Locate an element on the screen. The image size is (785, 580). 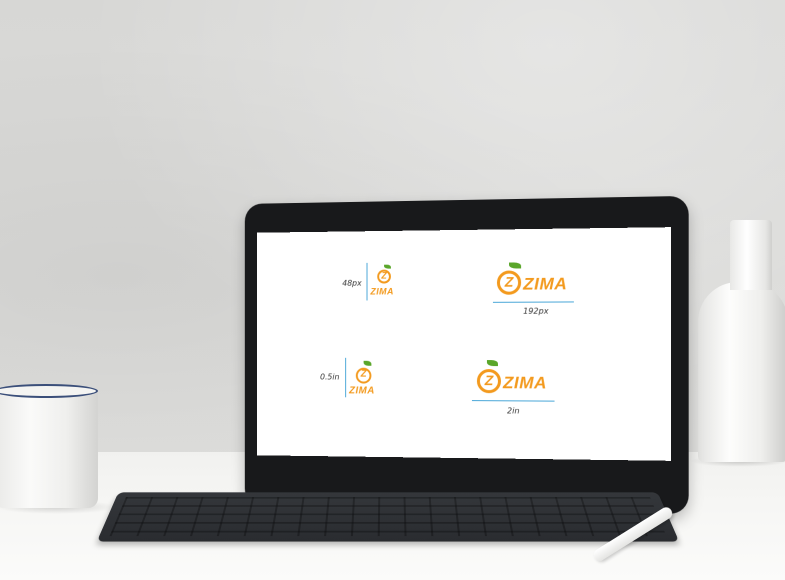
keyboard-keys is located at coordinates (388, 516).